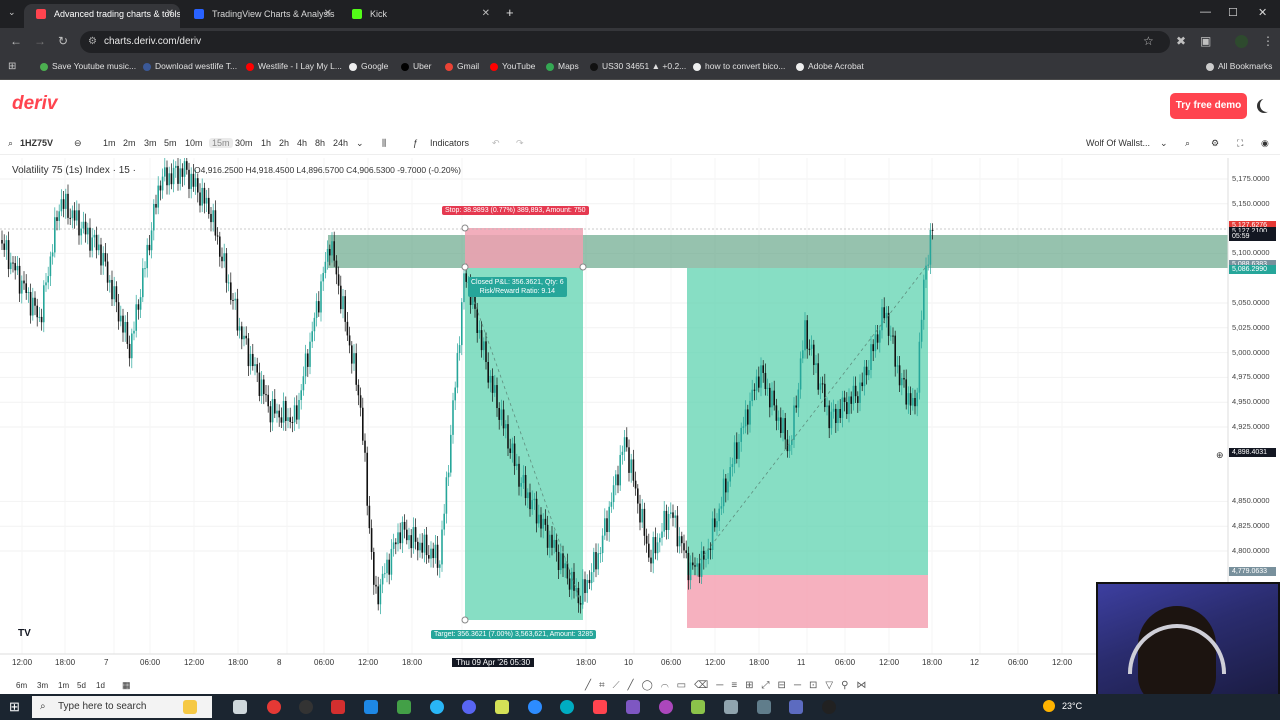 The width and height of the screenshot is (1280, 720). Describe the element at coordinates (1164, 143) in the screenshot. I see `layout-dropdown-icon: ⌄` at that location.